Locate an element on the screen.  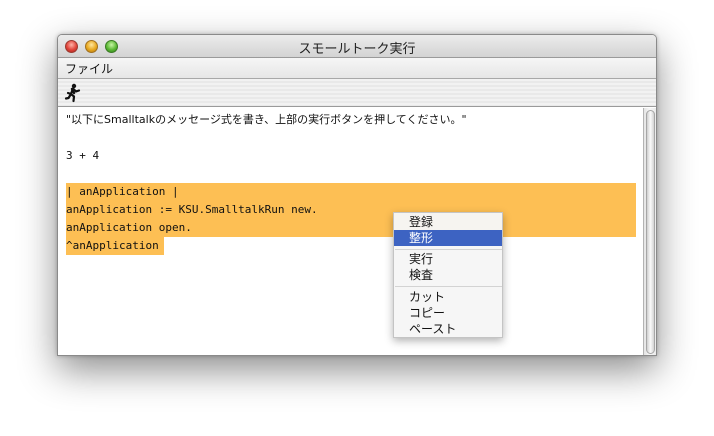
title-bar: スモールトーク実行 is located at coordinates (357, 46).